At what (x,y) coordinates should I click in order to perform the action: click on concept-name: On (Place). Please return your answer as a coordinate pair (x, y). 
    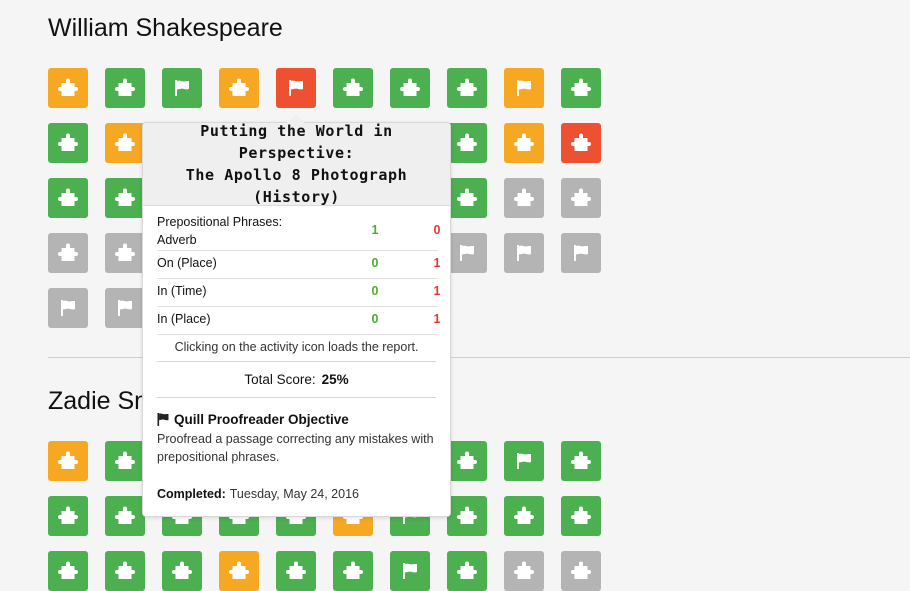
    Looking at the image, I should click on (187, 263).